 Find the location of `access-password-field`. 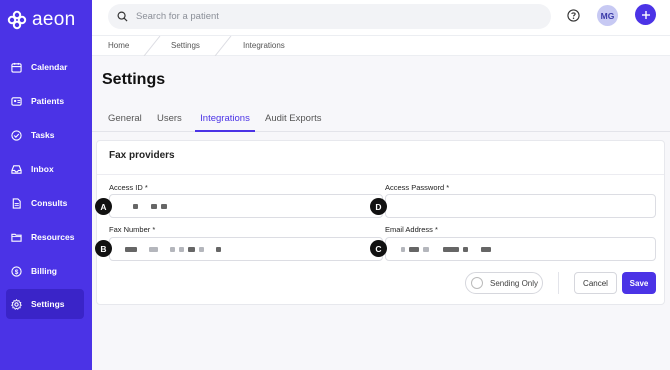

access-password-field is located at coordinates (520, 206).